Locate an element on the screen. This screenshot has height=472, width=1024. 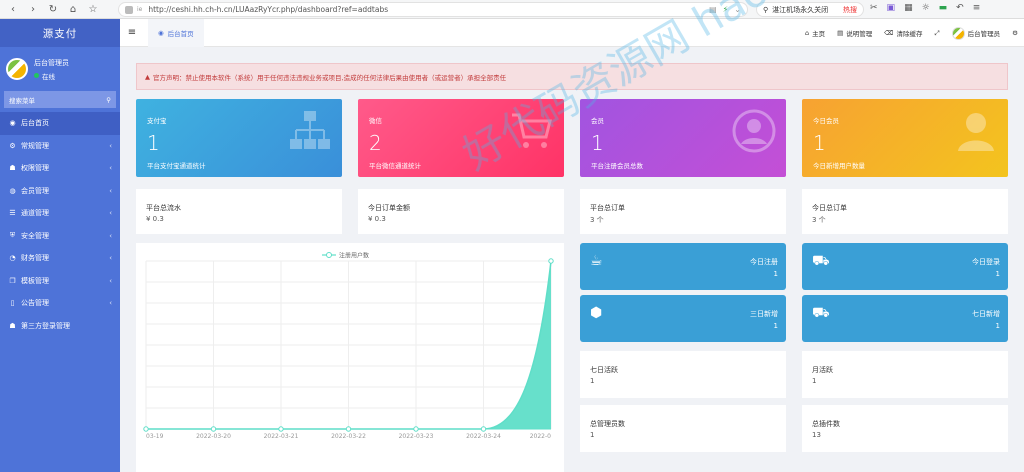
sidebar-item-7: ❐ 模板管理 ‹ is located at coordinates (60, 281).